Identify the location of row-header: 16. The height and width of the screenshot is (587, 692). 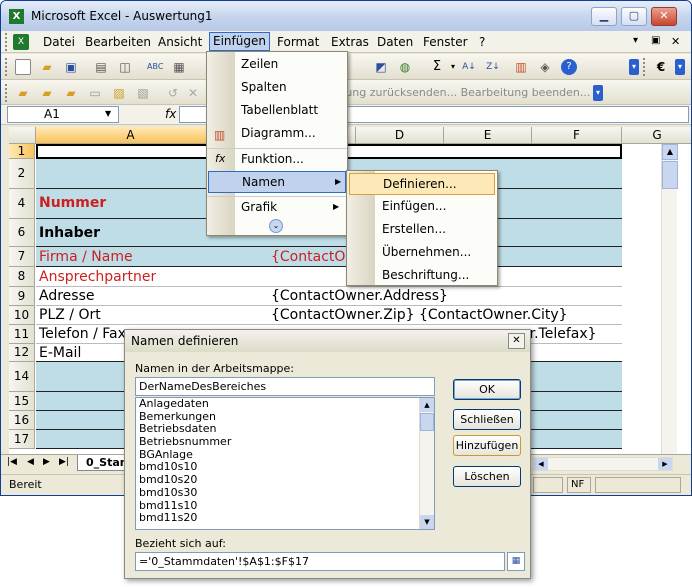
(22, 420).